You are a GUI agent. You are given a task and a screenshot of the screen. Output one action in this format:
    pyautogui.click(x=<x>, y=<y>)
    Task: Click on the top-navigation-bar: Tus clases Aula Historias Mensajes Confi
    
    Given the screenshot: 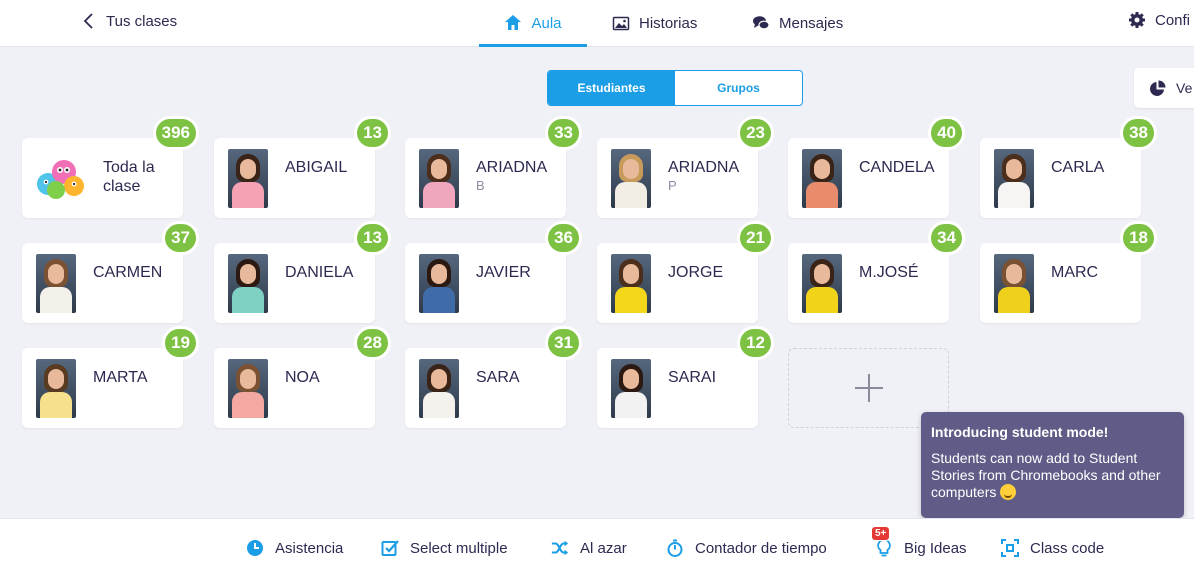 What is the action you would take?
    pyautogui.click(x=597, y=23)
    